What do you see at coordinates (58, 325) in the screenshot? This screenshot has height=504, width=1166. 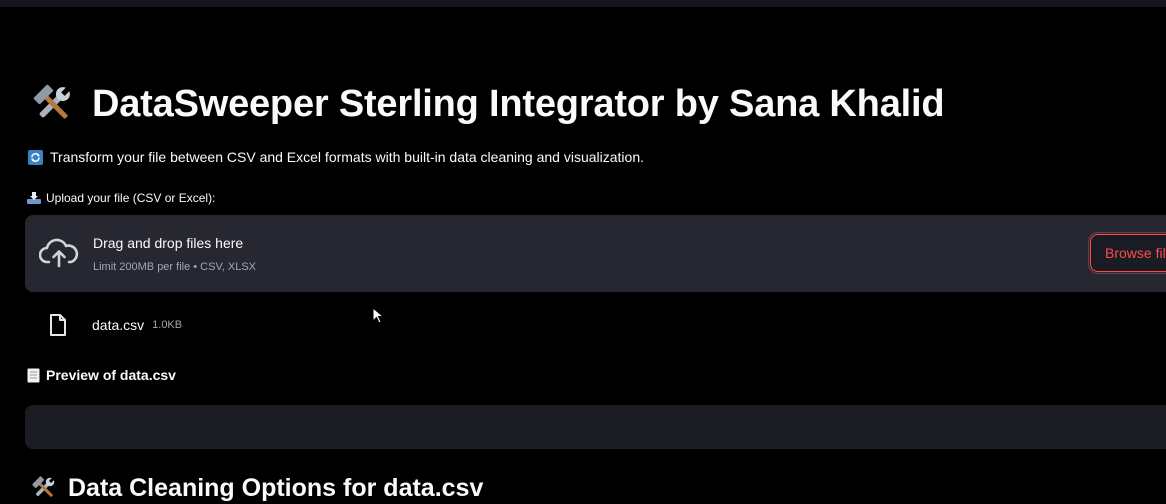 I see `file-icon` at bounding box center [58, 325].